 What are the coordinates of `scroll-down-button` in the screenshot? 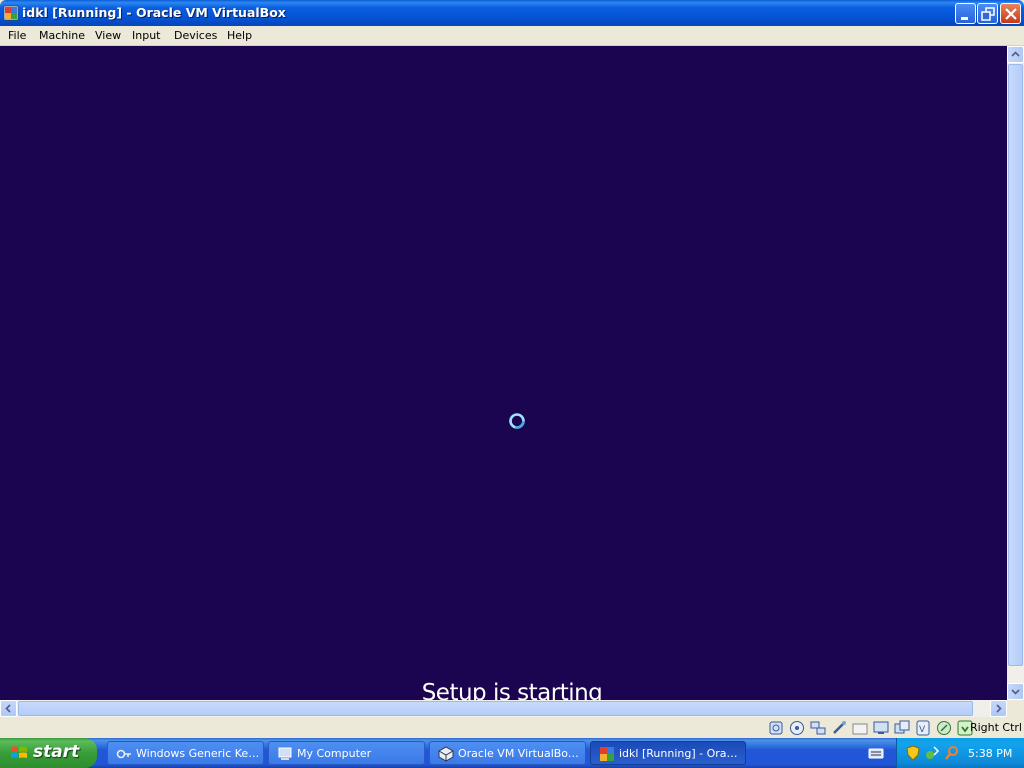 It's located at (1015, 691).